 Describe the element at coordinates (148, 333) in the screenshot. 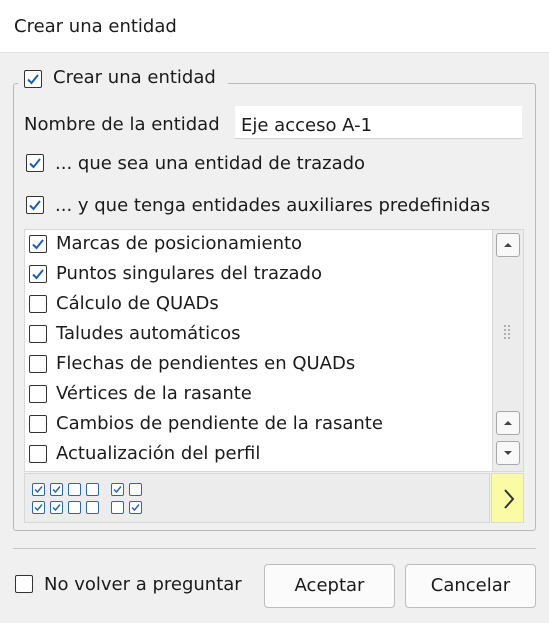

I see `list-item-label: Taludes automáticos` at that location.